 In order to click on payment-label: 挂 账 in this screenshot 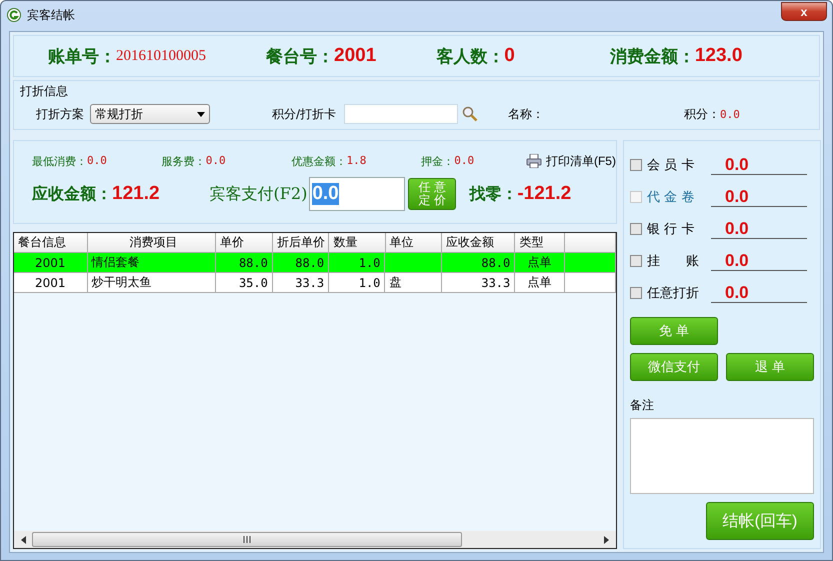, I will do `click(673, 261)`.